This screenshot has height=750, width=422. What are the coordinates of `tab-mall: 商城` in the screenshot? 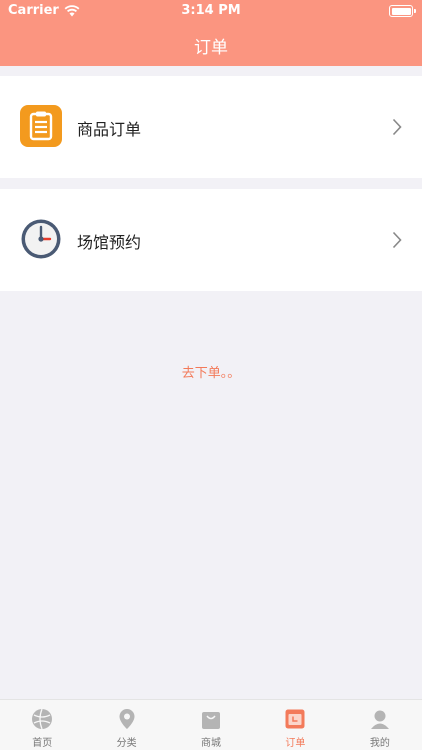 It's located at (211, 725).